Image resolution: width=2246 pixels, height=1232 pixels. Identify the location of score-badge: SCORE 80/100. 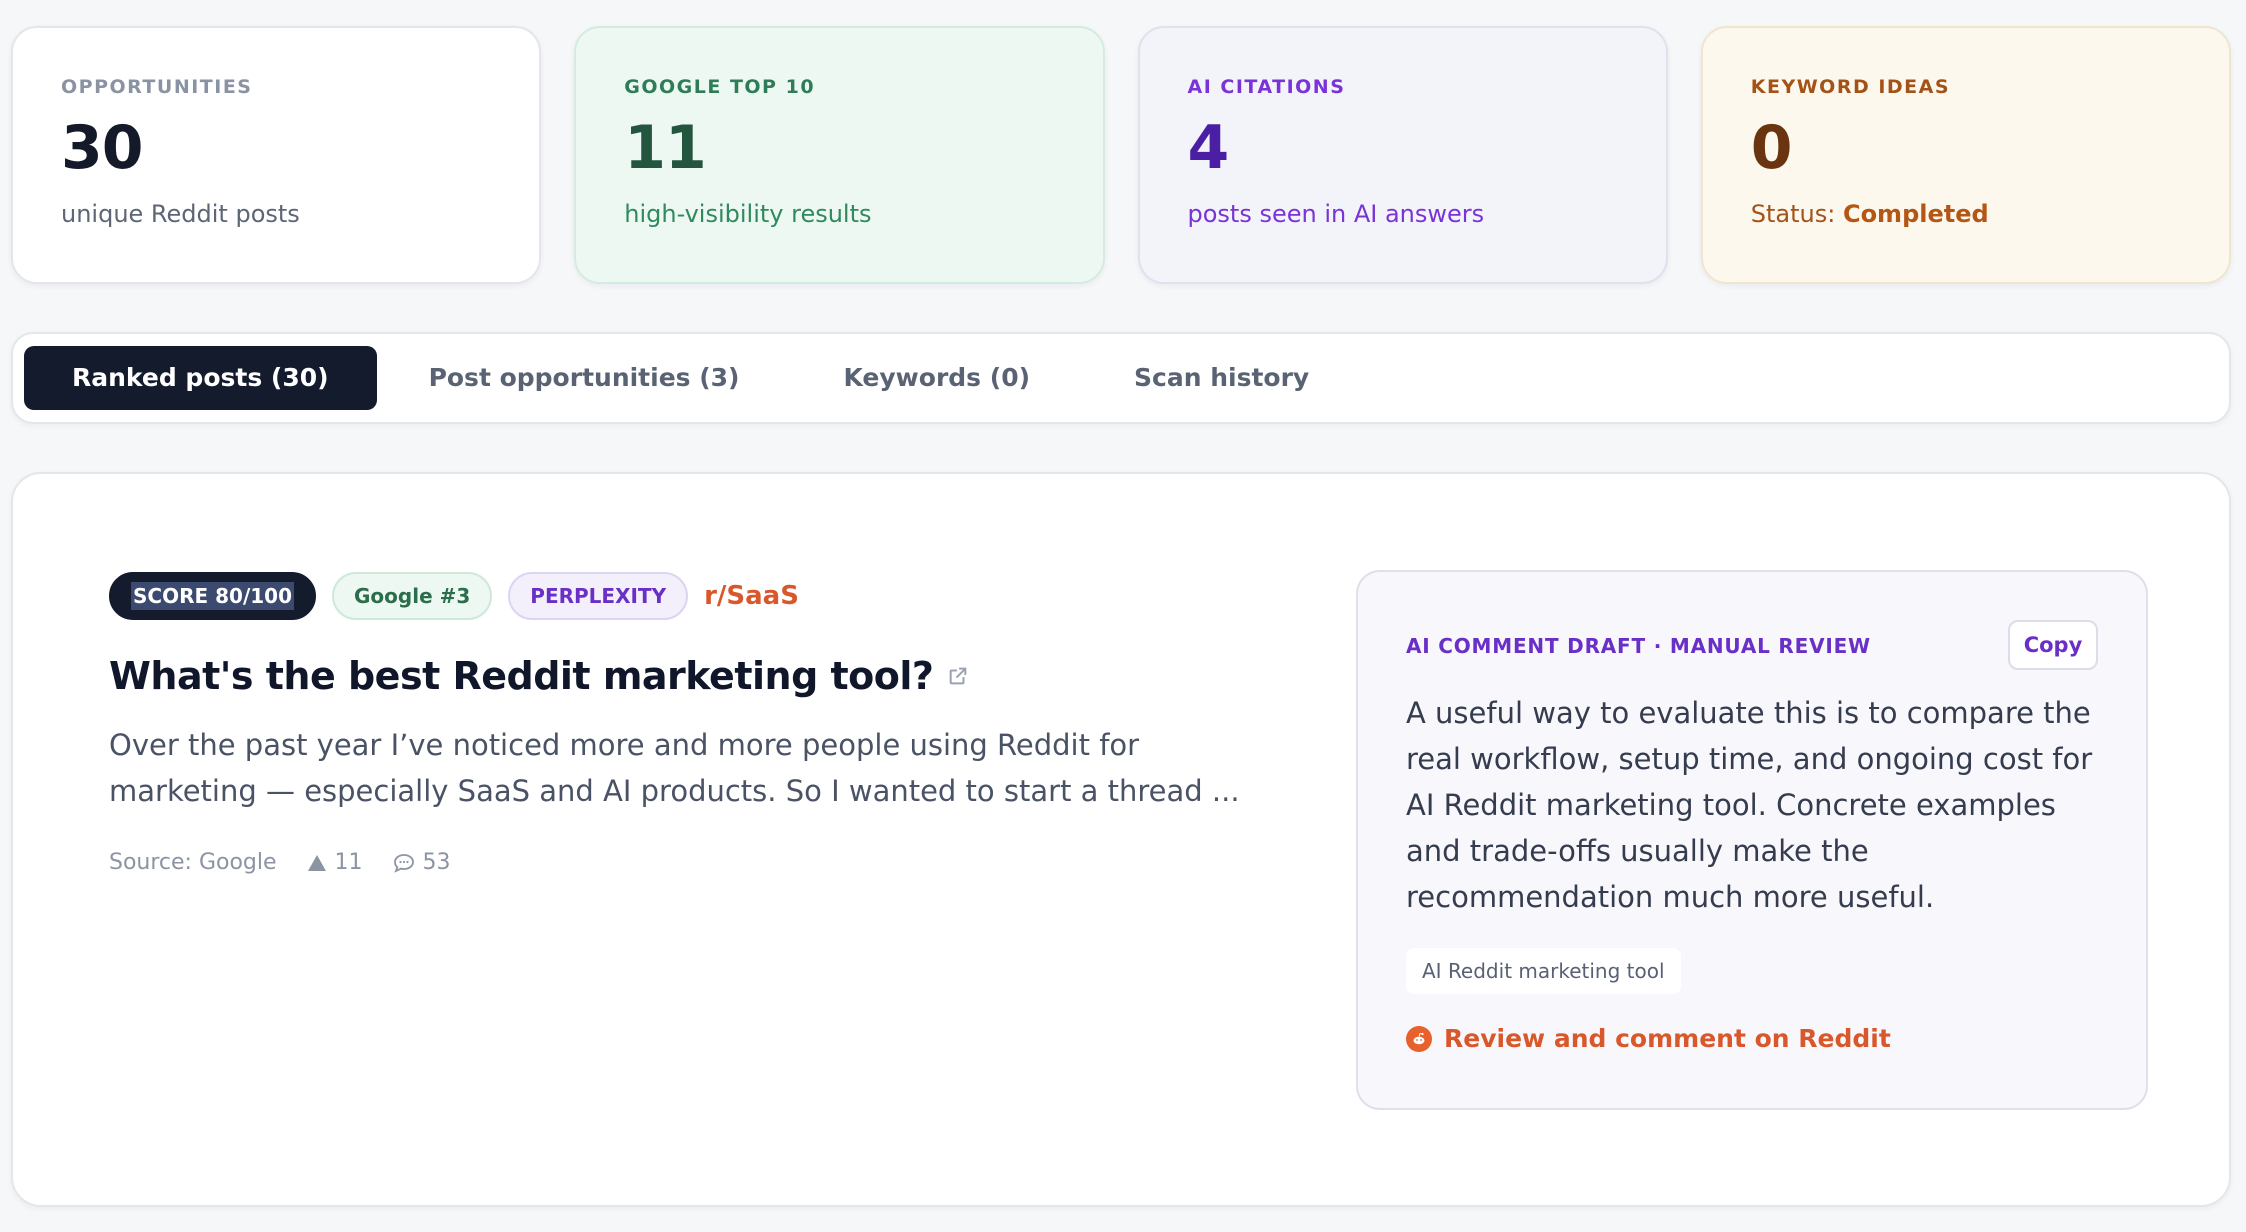
(212, 596).